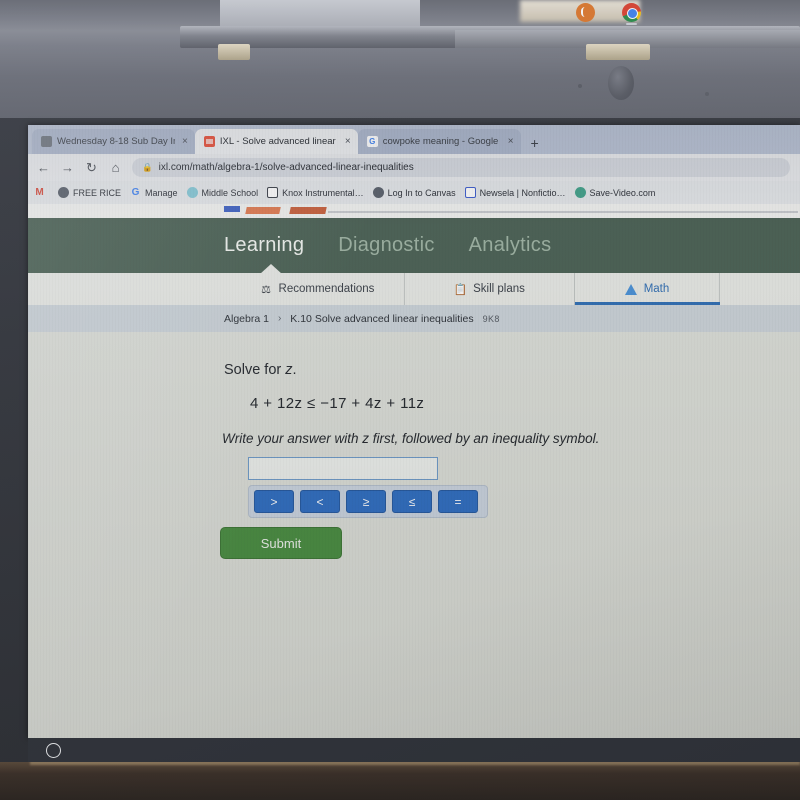 The width and height of the screenshot is (800, 800). I want to click on gmail-icon: M, so click(39, 192).